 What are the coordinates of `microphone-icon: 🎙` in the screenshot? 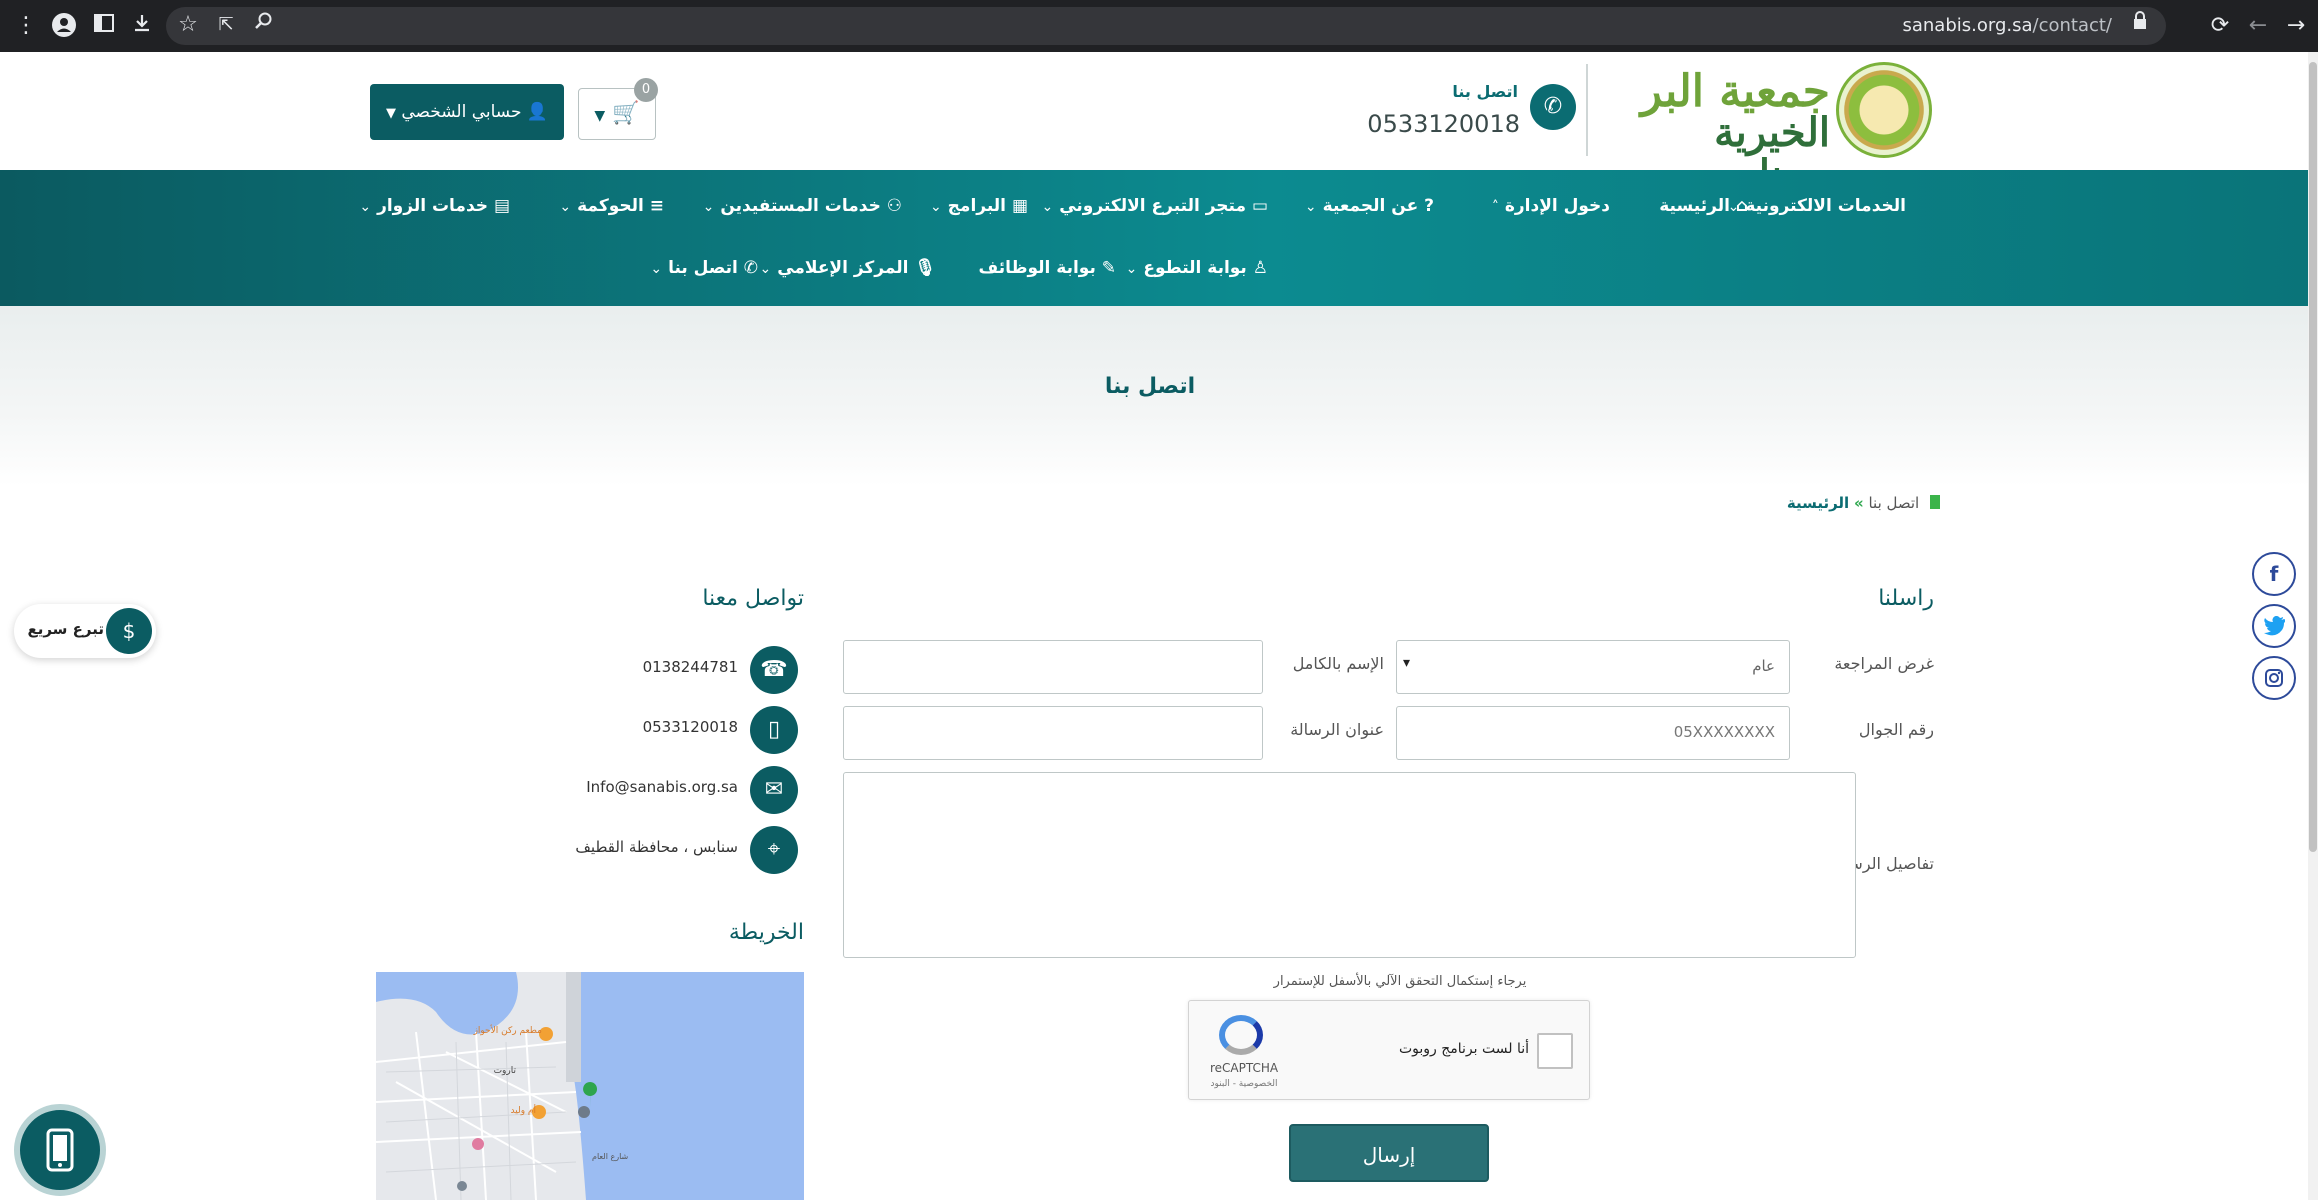 It's located at (925, 268).